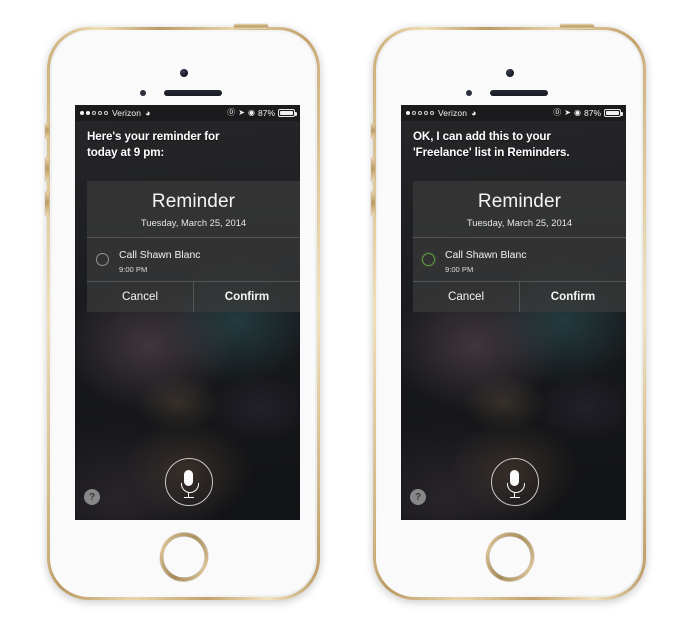  I want to click on siri-reply-line-2: 'Freelance' list in Reminders., so click(491, 152).